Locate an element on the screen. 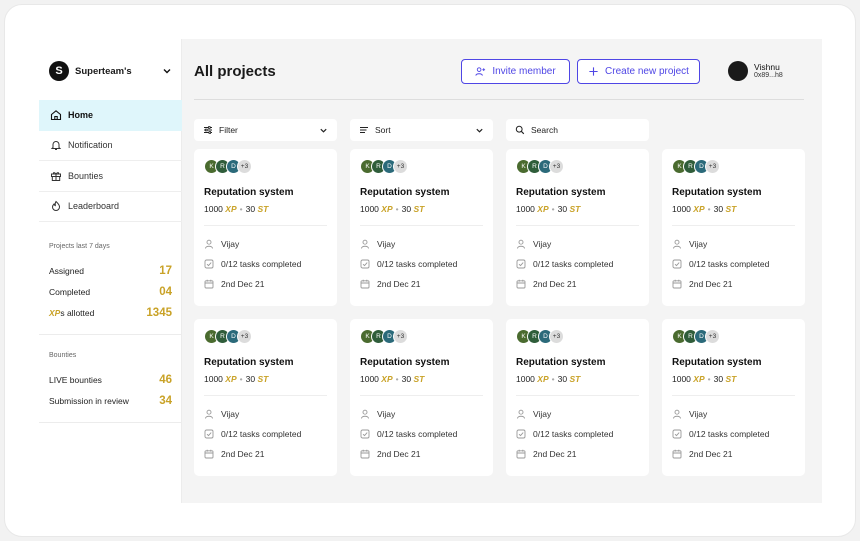 The image size is (860, 541). sidebar-item-bounties: Bounties is located at coordinates (110, 176).